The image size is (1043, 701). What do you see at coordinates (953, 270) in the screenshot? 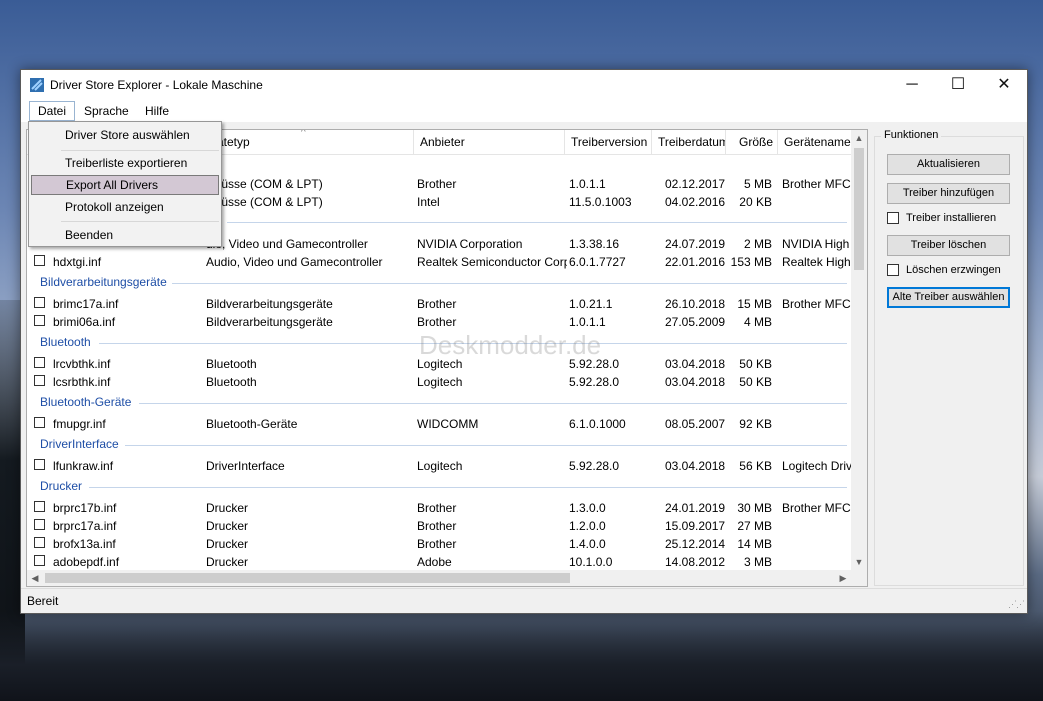
I see `force-delete-label: Löschen erzwingen` at bounding box center [953, 270].